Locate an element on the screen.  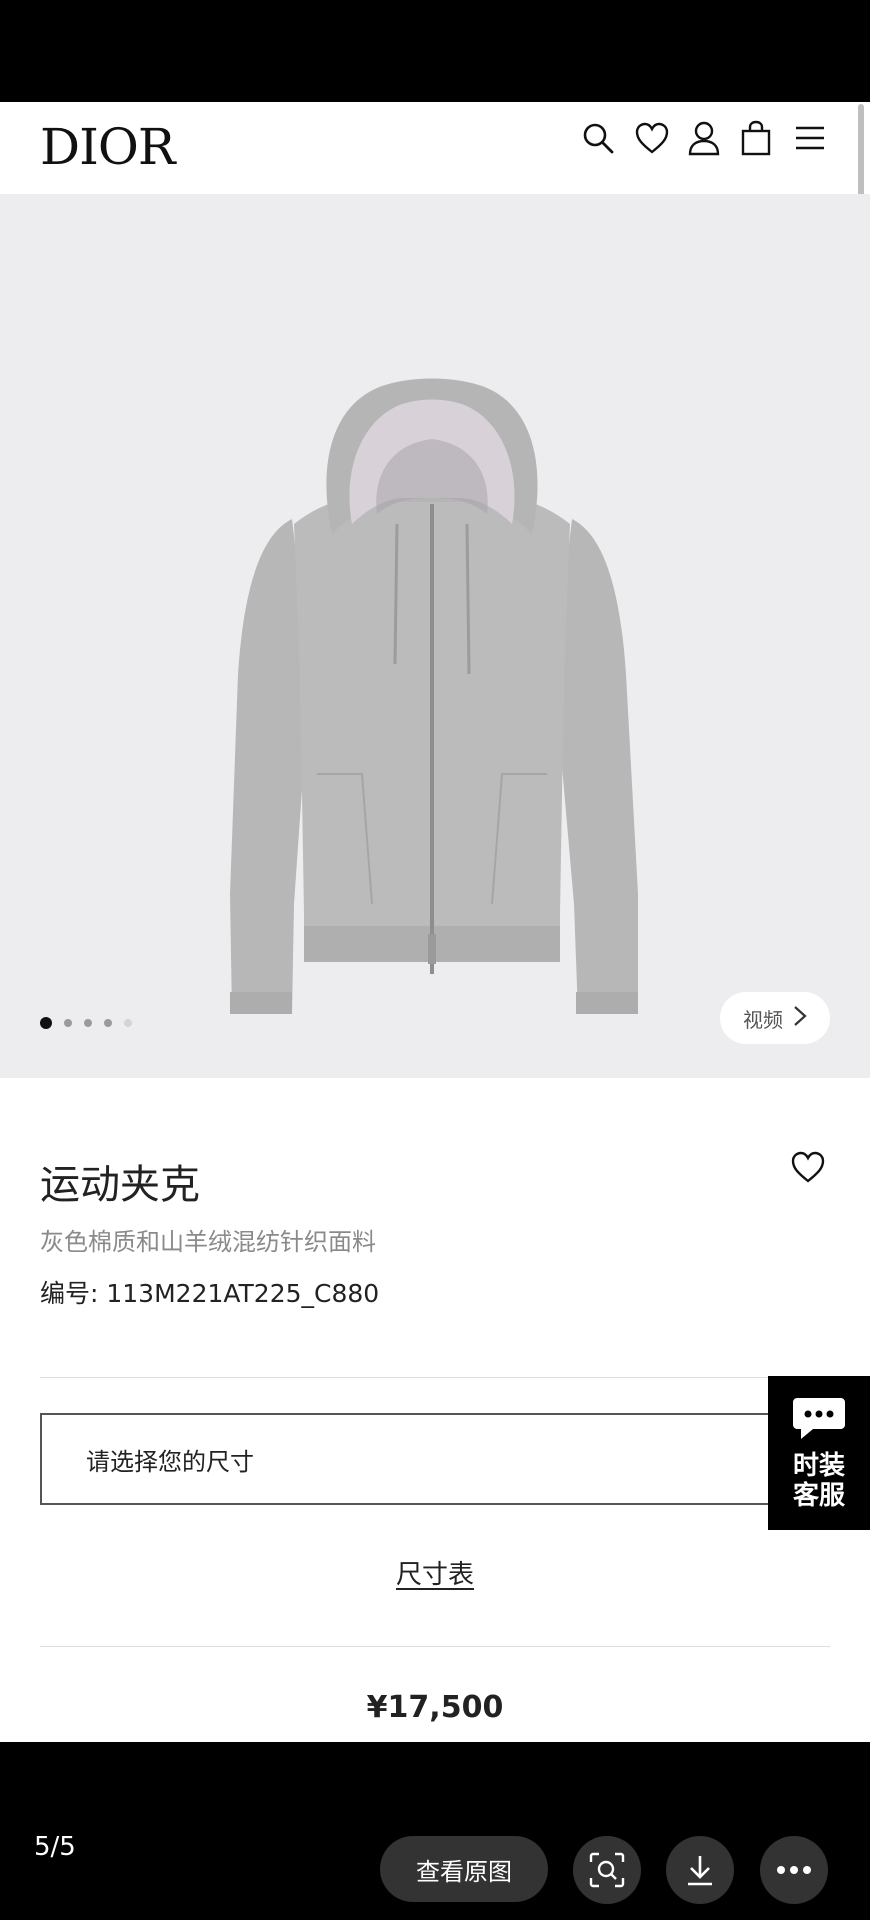
carousel-dots is located at coordinates (86, 1023).